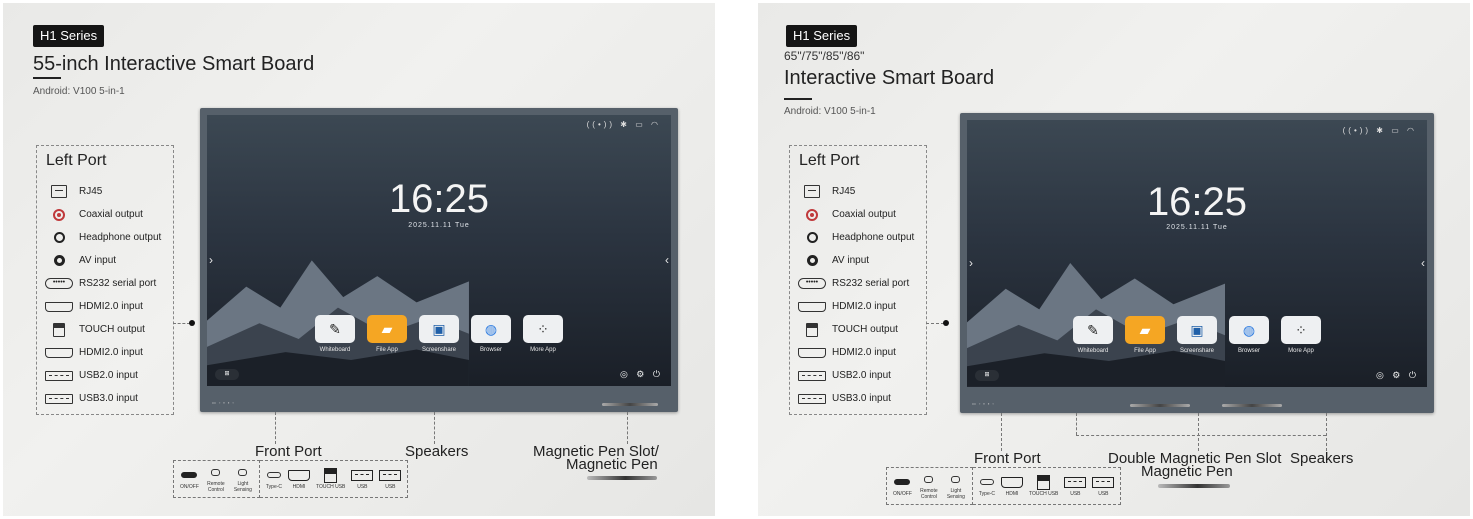 This screenshot has height=519, width=1473. I want to click on port-item: ••••• RS232 serial port, so click(102, 283).